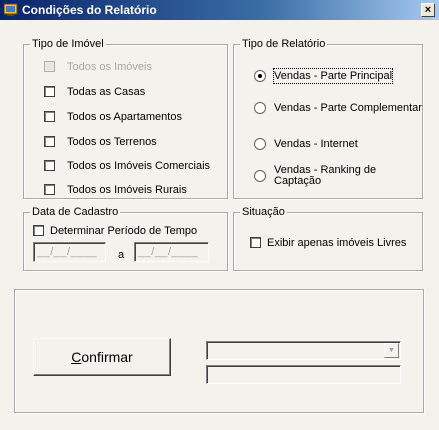 The height and width of the screenshot is (430, 439). I want to click on option-combo: ▼, so click(303, 350).